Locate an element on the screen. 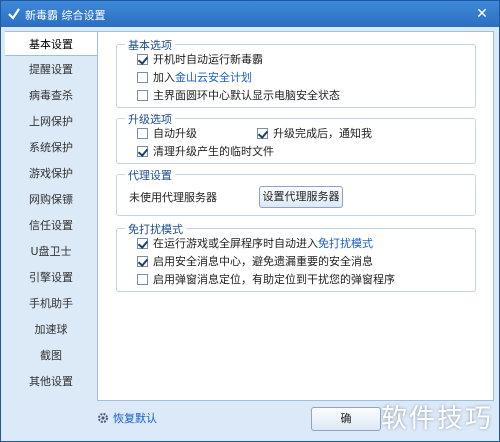  group-title-upgrade: 升级选项 is located at coordinates (150, 119).